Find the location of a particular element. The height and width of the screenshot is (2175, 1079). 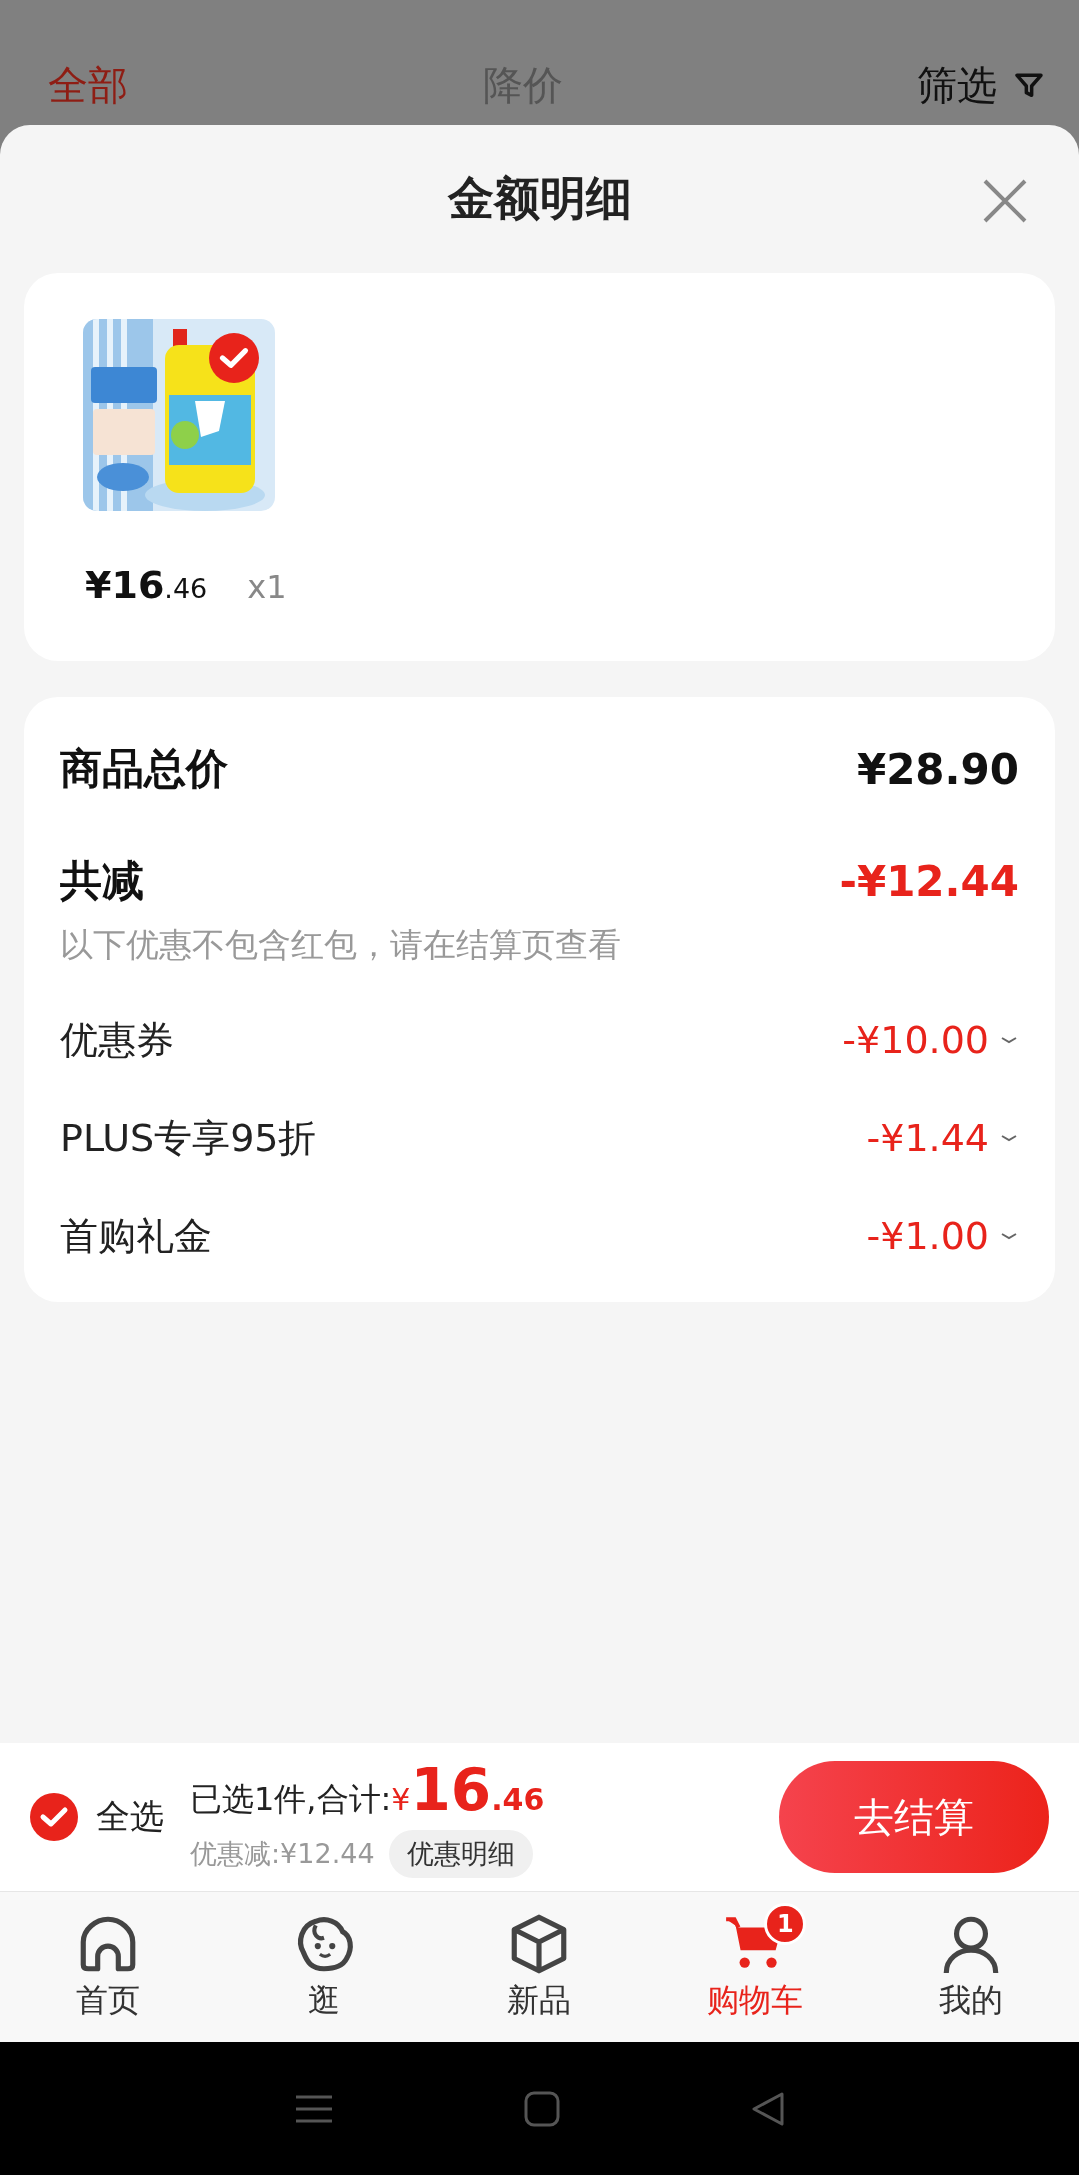

check-icon is located at coordinates (234, 358).